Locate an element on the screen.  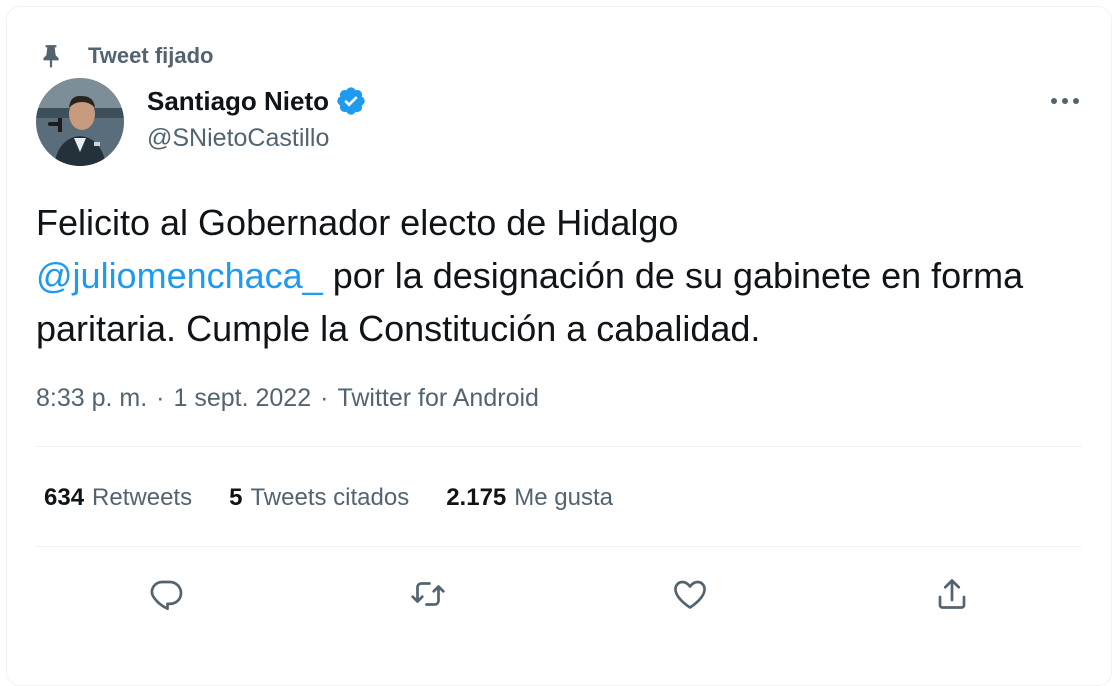
more-options-button is located at coordinates (1065, 101).